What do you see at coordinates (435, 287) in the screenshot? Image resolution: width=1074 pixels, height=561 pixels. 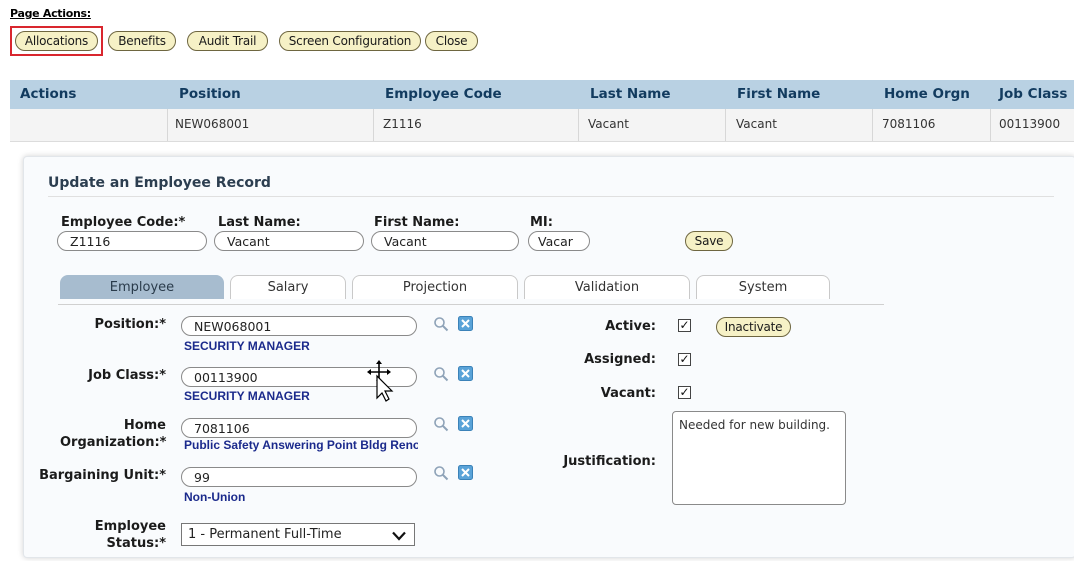 I see `tab-projection: Projection` at bounding box center [435, 287].